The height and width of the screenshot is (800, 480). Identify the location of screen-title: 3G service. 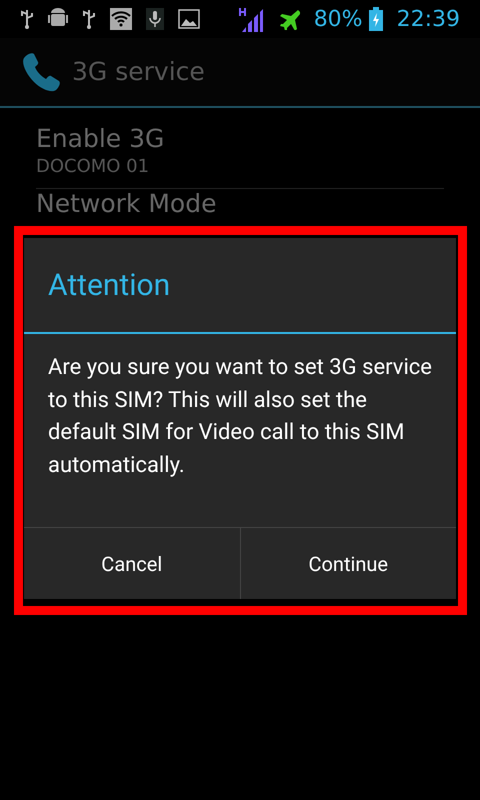
(138, 72).